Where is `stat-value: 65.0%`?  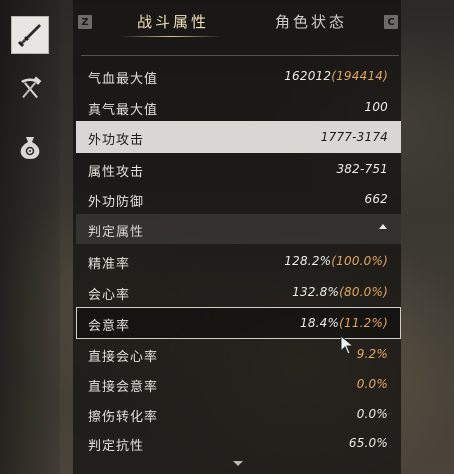
stat-value: 65.0% is located at coordinates (368, 443).